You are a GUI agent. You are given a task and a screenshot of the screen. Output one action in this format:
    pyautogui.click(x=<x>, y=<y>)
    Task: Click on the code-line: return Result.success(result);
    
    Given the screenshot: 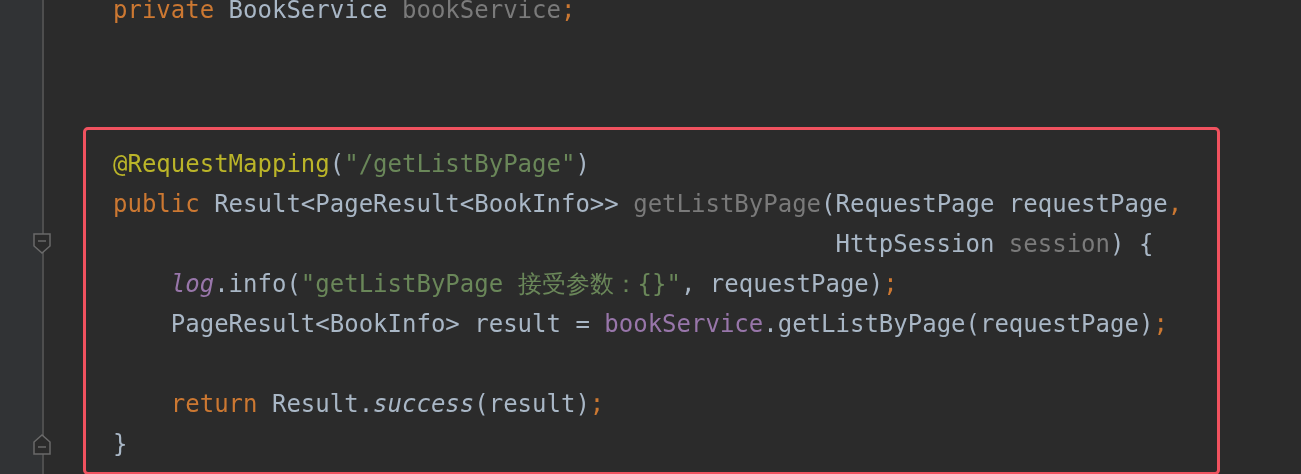 What is the action you would take?
    pyautogui.click(x=387, y=404)
    